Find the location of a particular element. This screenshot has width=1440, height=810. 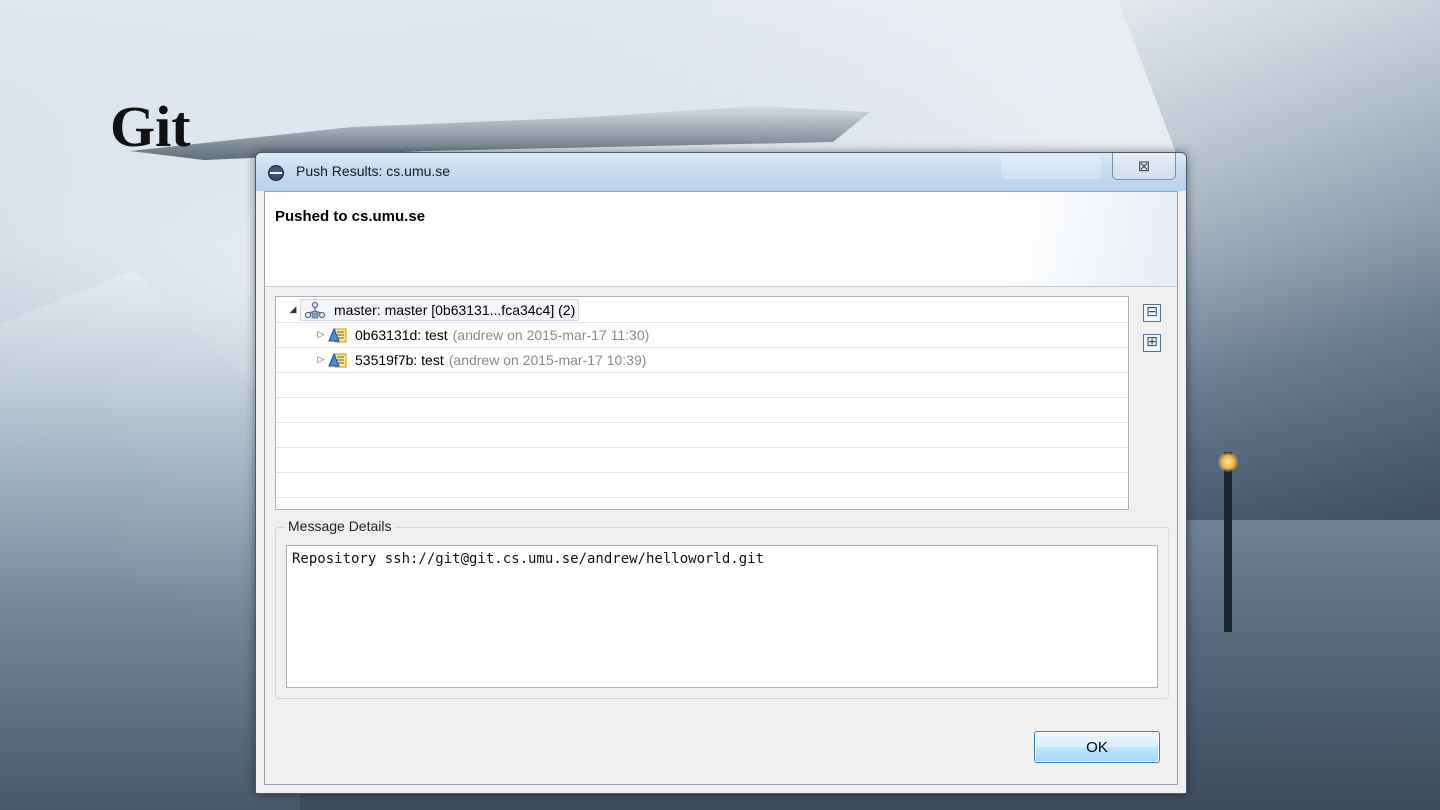

dialog-titlebar: Push Results: cs.umu.se ⊠ is located at coordinates (721, 172).